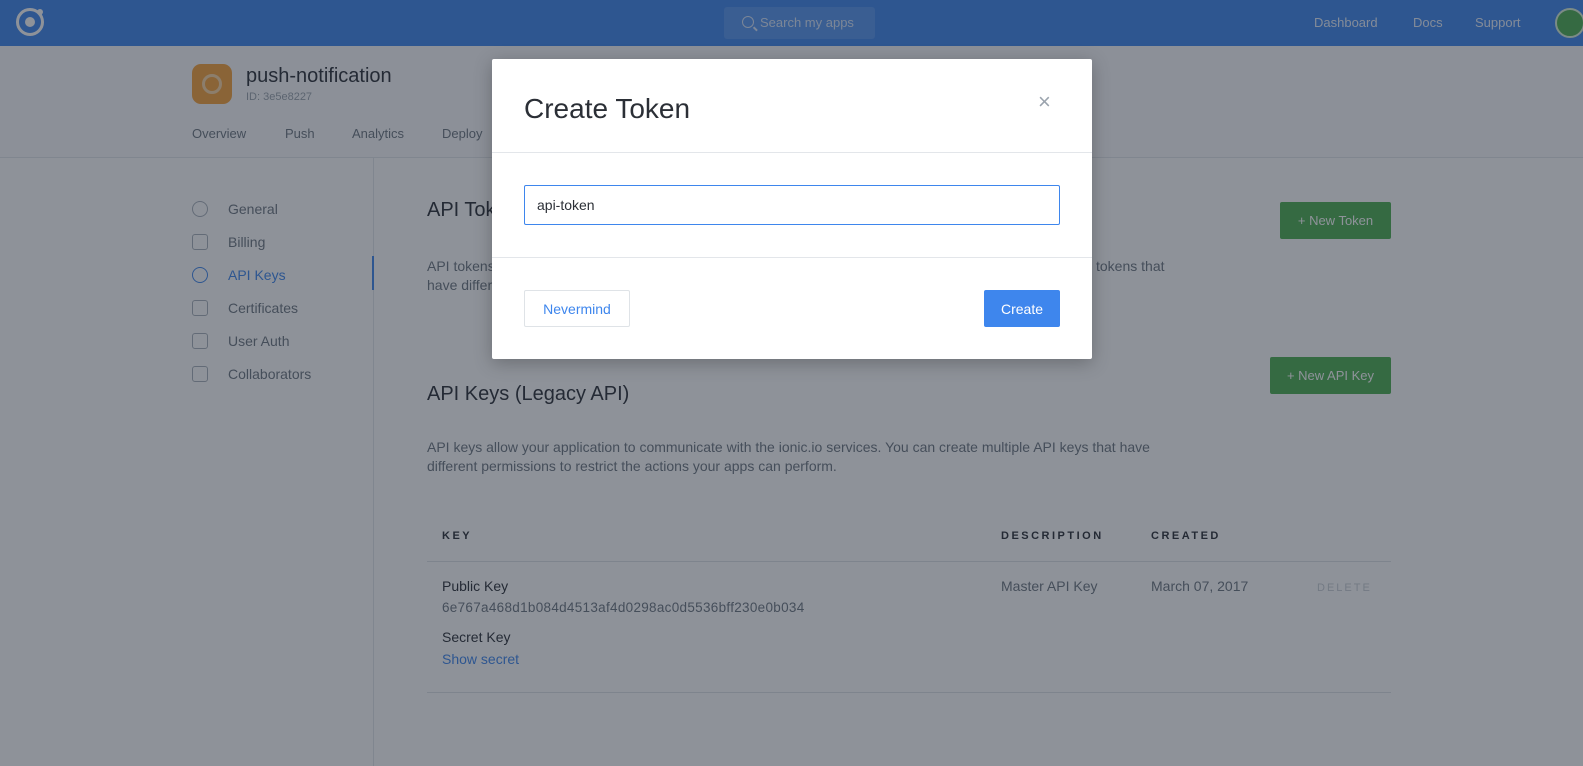 The height and width of the screenshot is (766, 1583). Describe the element at coordinates (792, 257) in the screenshot. I see `modal-divider-bottom` at that location.